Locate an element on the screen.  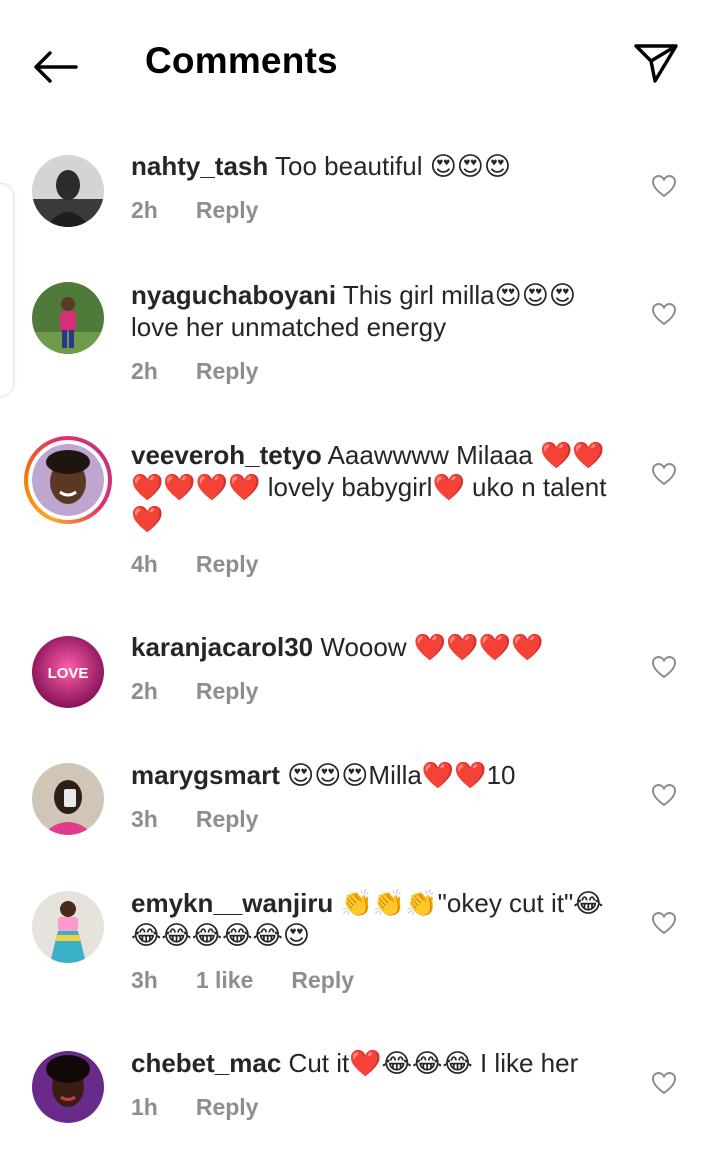
comment-text: Cut it❤️😂😂😂 I like her is located at coordinates (433, 1063).